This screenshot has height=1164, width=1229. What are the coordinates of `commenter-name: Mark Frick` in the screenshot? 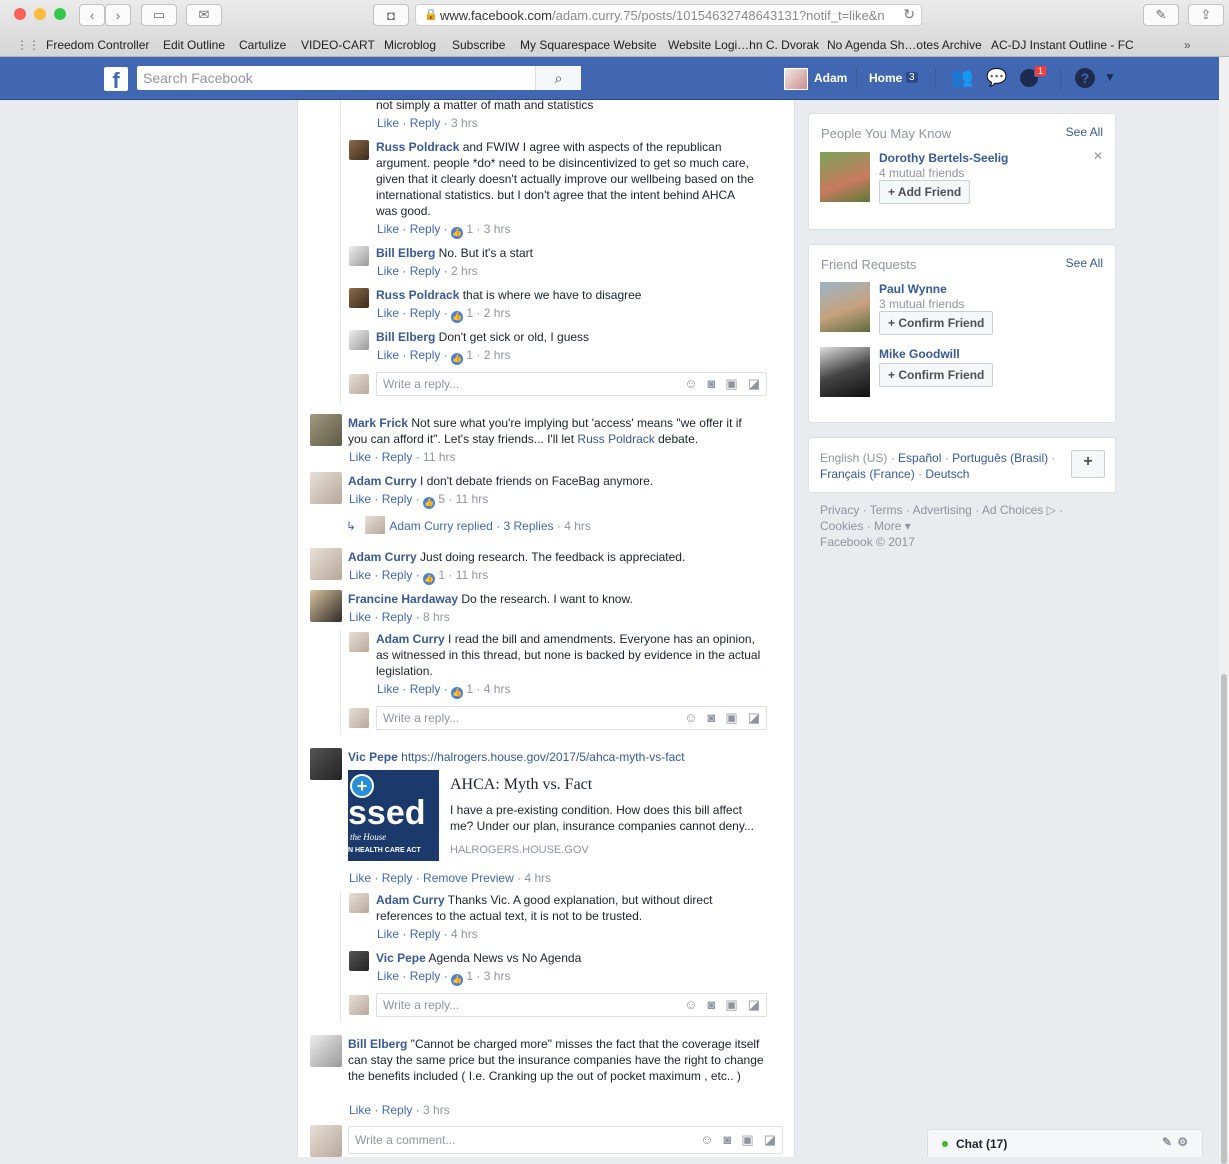 It's located at (378, 423).